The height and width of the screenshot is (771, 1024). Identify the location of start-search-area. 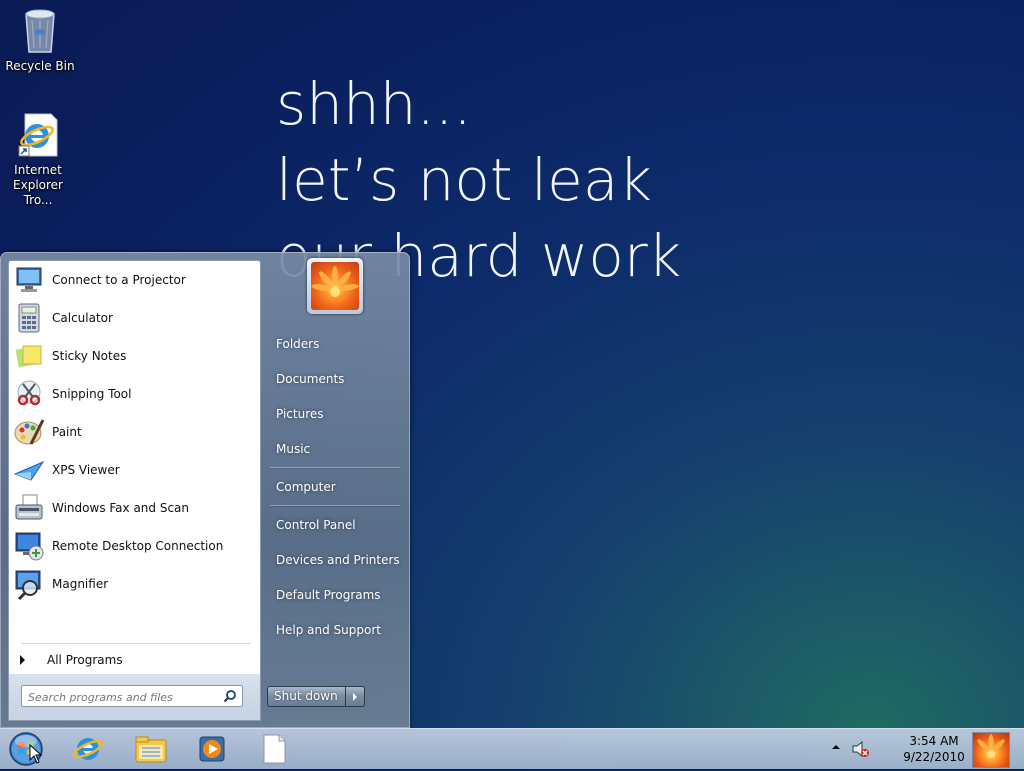
(134, 697).